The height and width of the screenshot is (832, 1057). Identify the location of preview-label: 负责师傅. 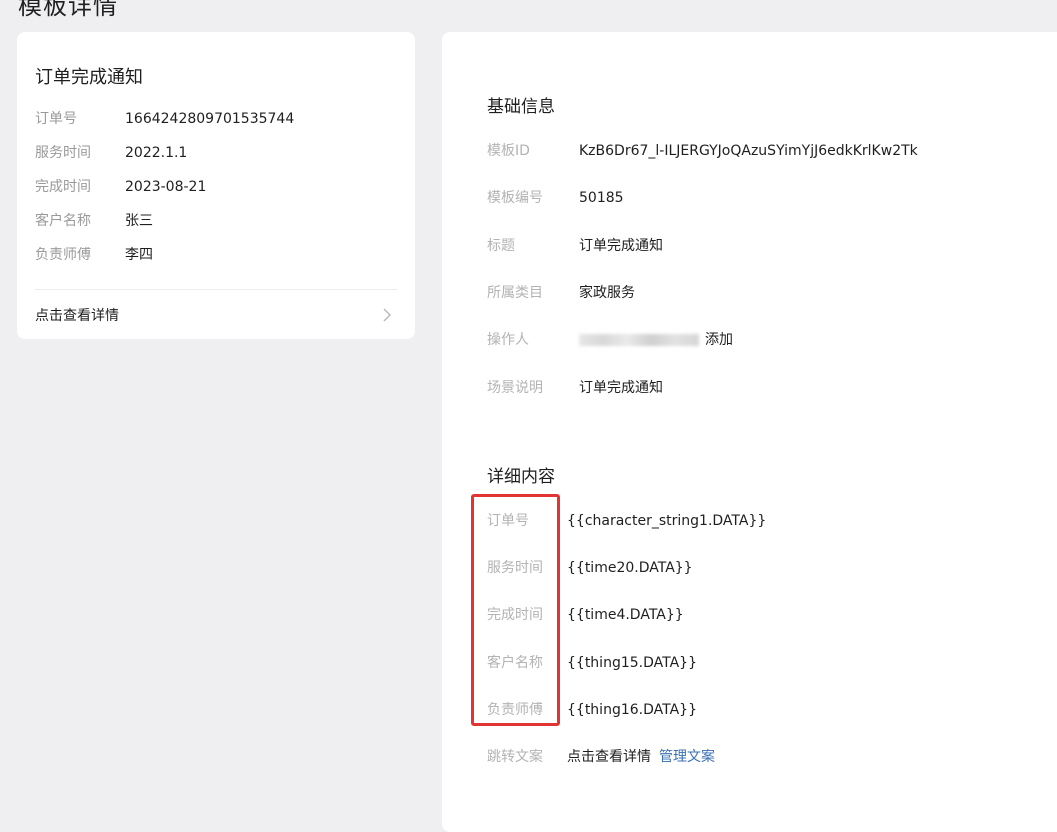
(63, 255).